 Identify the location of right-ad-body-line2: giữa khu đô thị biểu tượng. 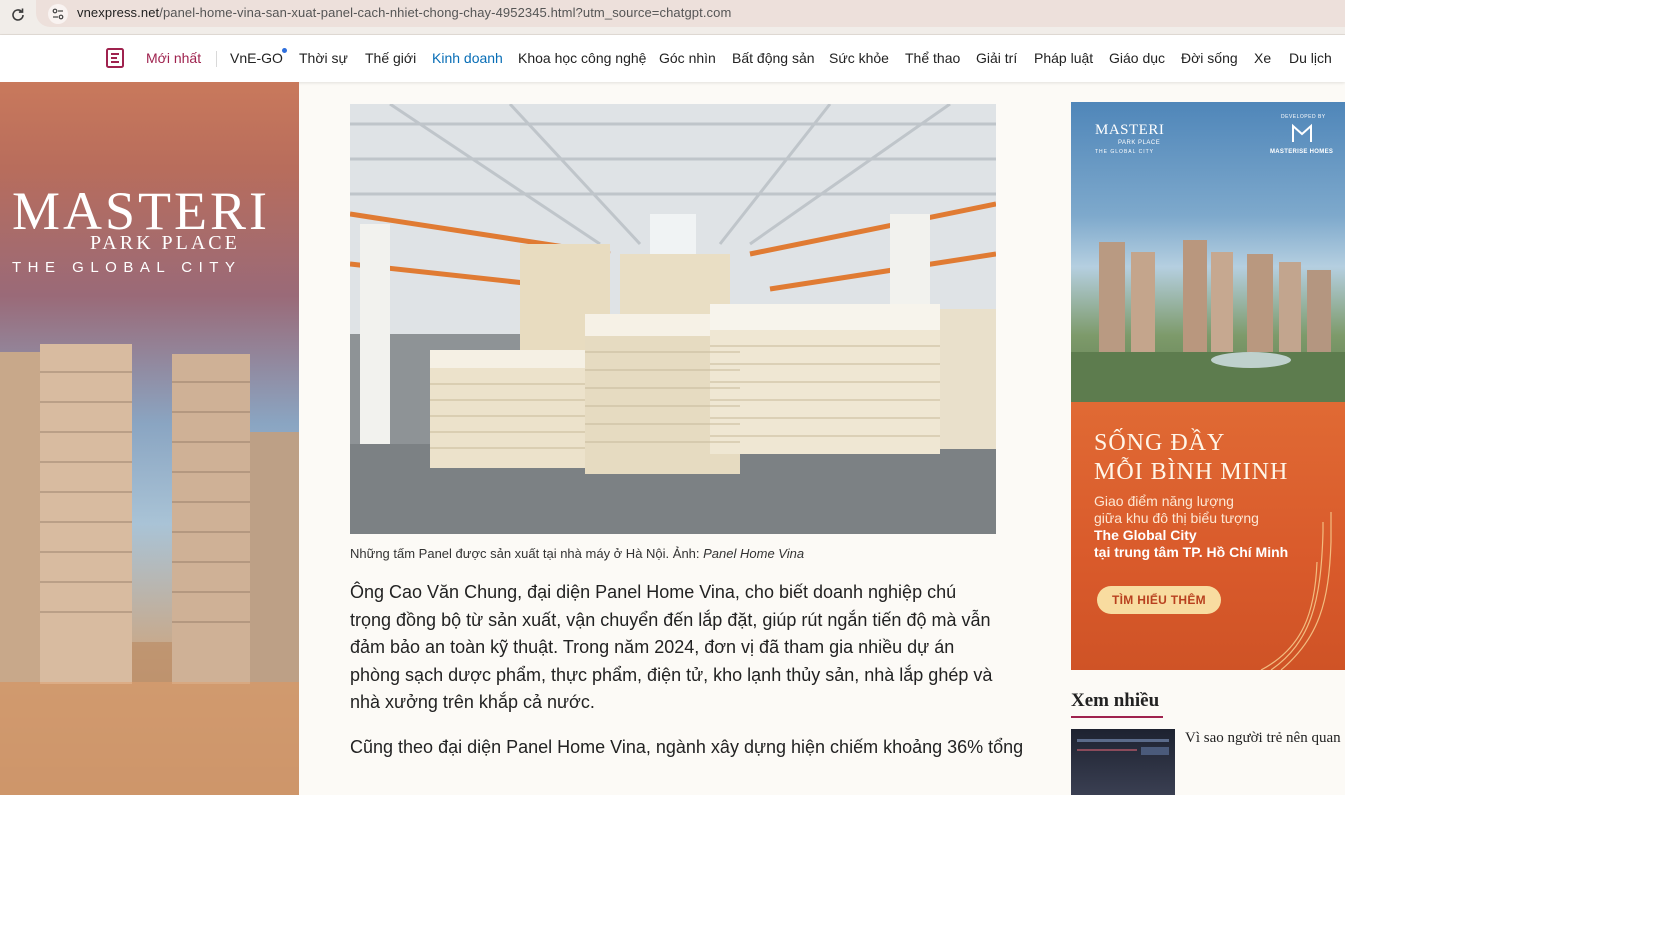
(1176, 518).